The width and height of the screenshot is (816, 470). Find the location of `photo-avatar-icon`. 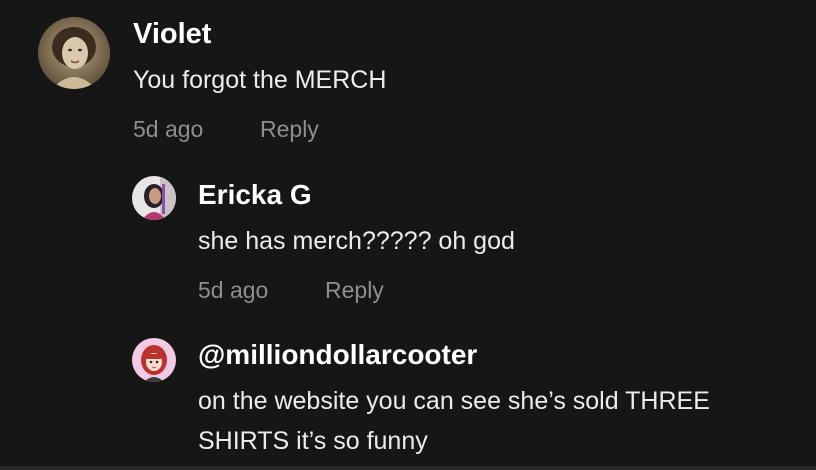

photo-avatar-icon is located at coordinates (154, 198).